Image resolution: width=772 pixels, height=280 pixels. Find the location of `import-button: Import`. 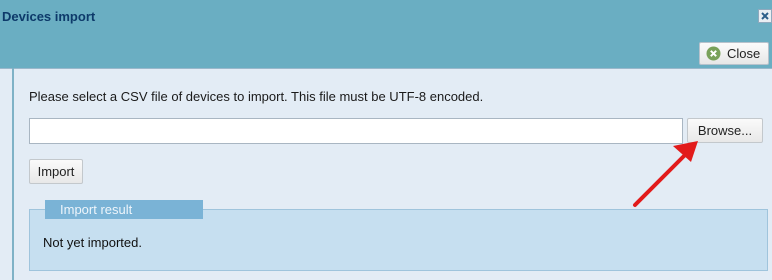

import-button: Import is located at coordinates (56, 171).